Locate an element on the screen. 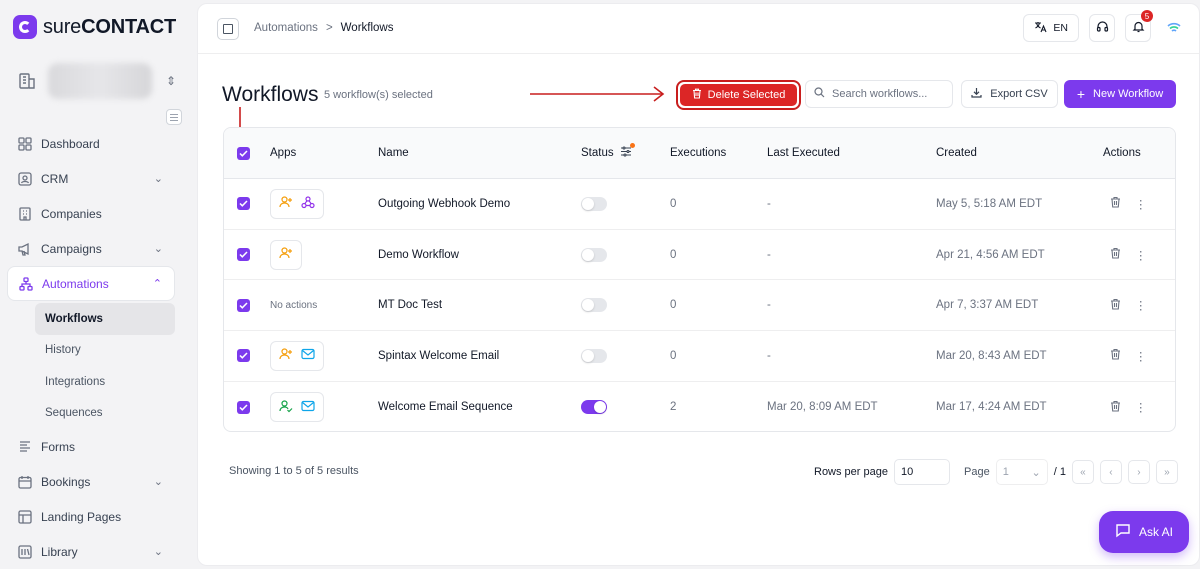  brand-name-bold: CONTACT is located at coordinates (128, 26).